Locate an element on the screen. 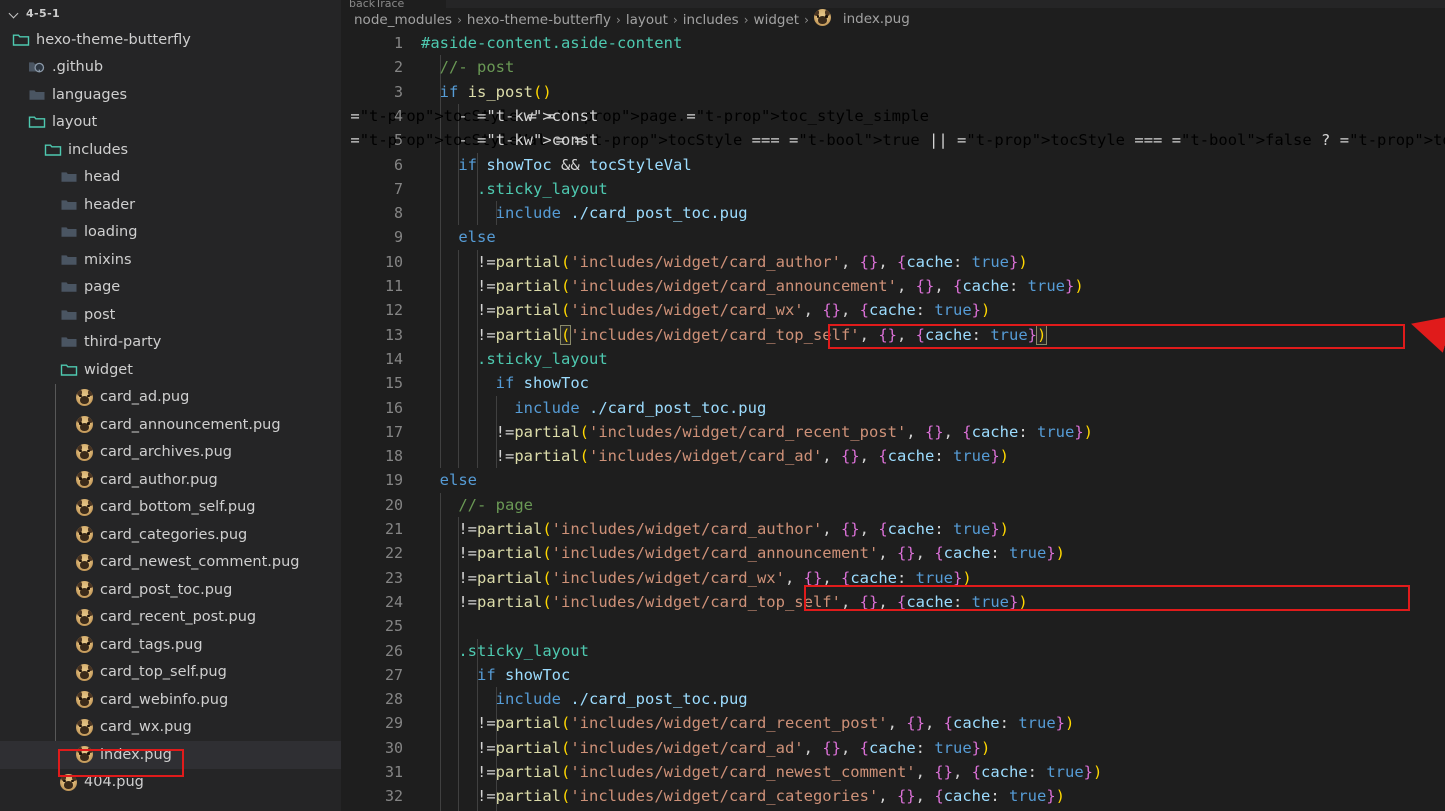 Image resolution: width=1445 pixels, height=811 pixels. code-line: 27 if showToc is located at coordinates (893, 675).